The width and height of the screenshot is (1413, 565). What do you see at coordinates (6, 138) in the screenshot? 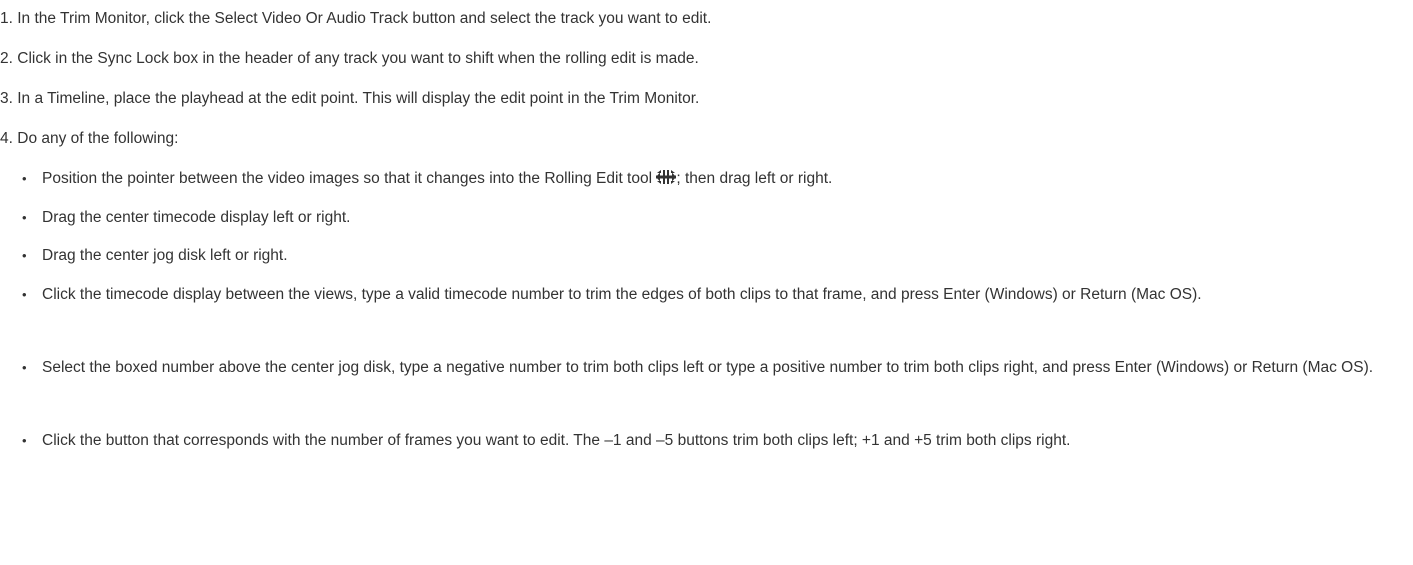
I see `step-number: 4.` at bounding box center [6, 138].